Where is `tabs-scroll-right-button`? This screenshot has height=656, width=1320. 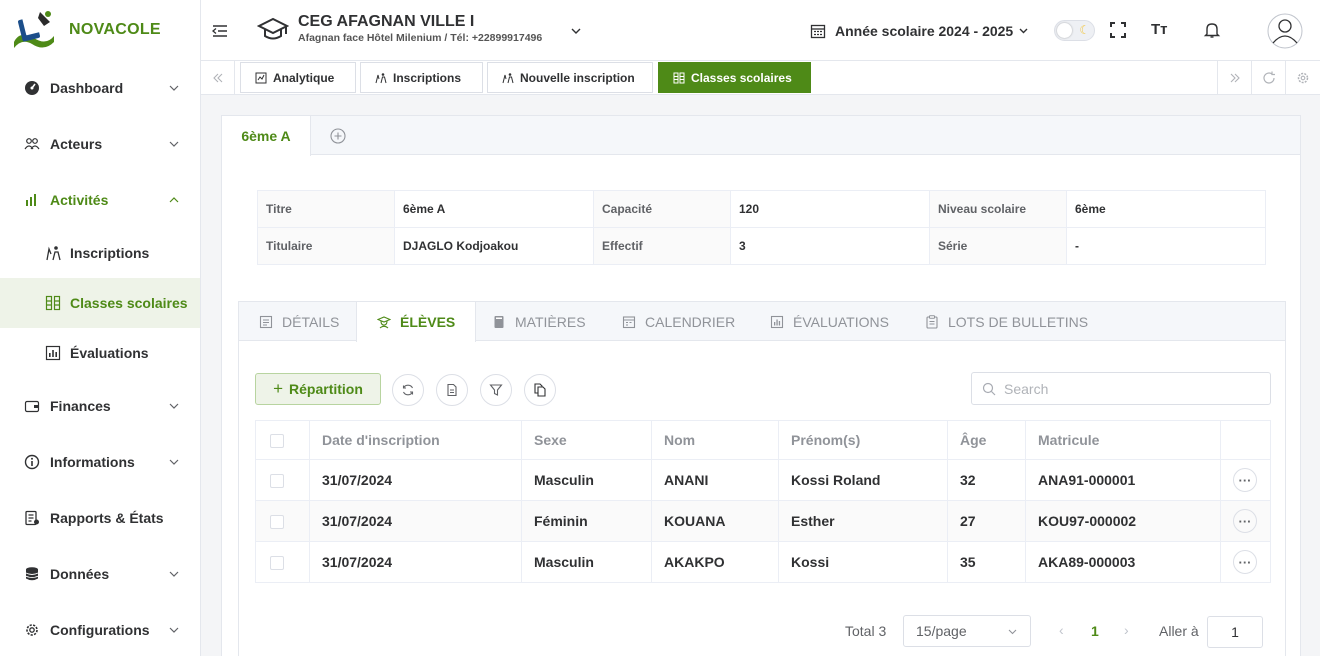 tabs-scroll-right-button is located at coordinates (1234, 77).